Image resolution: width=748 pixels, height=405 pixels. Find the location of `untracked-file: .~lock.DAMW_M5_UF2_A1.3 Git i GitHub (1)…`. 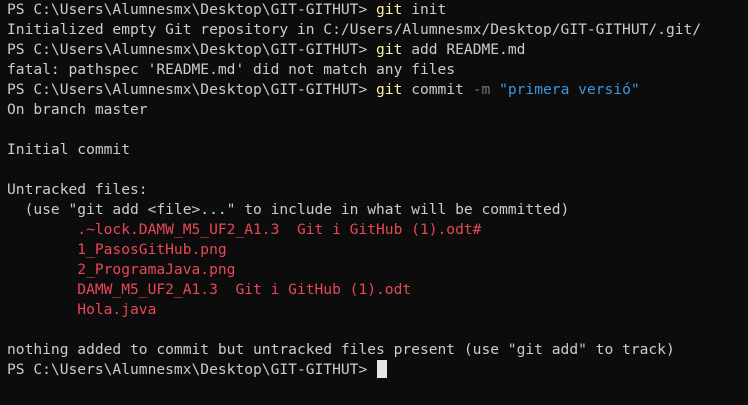

untracked-file: .~lock.DAMW_M5_UF2_A1.3 Git i GitHub (1)… is located at coordinates (244, 229).